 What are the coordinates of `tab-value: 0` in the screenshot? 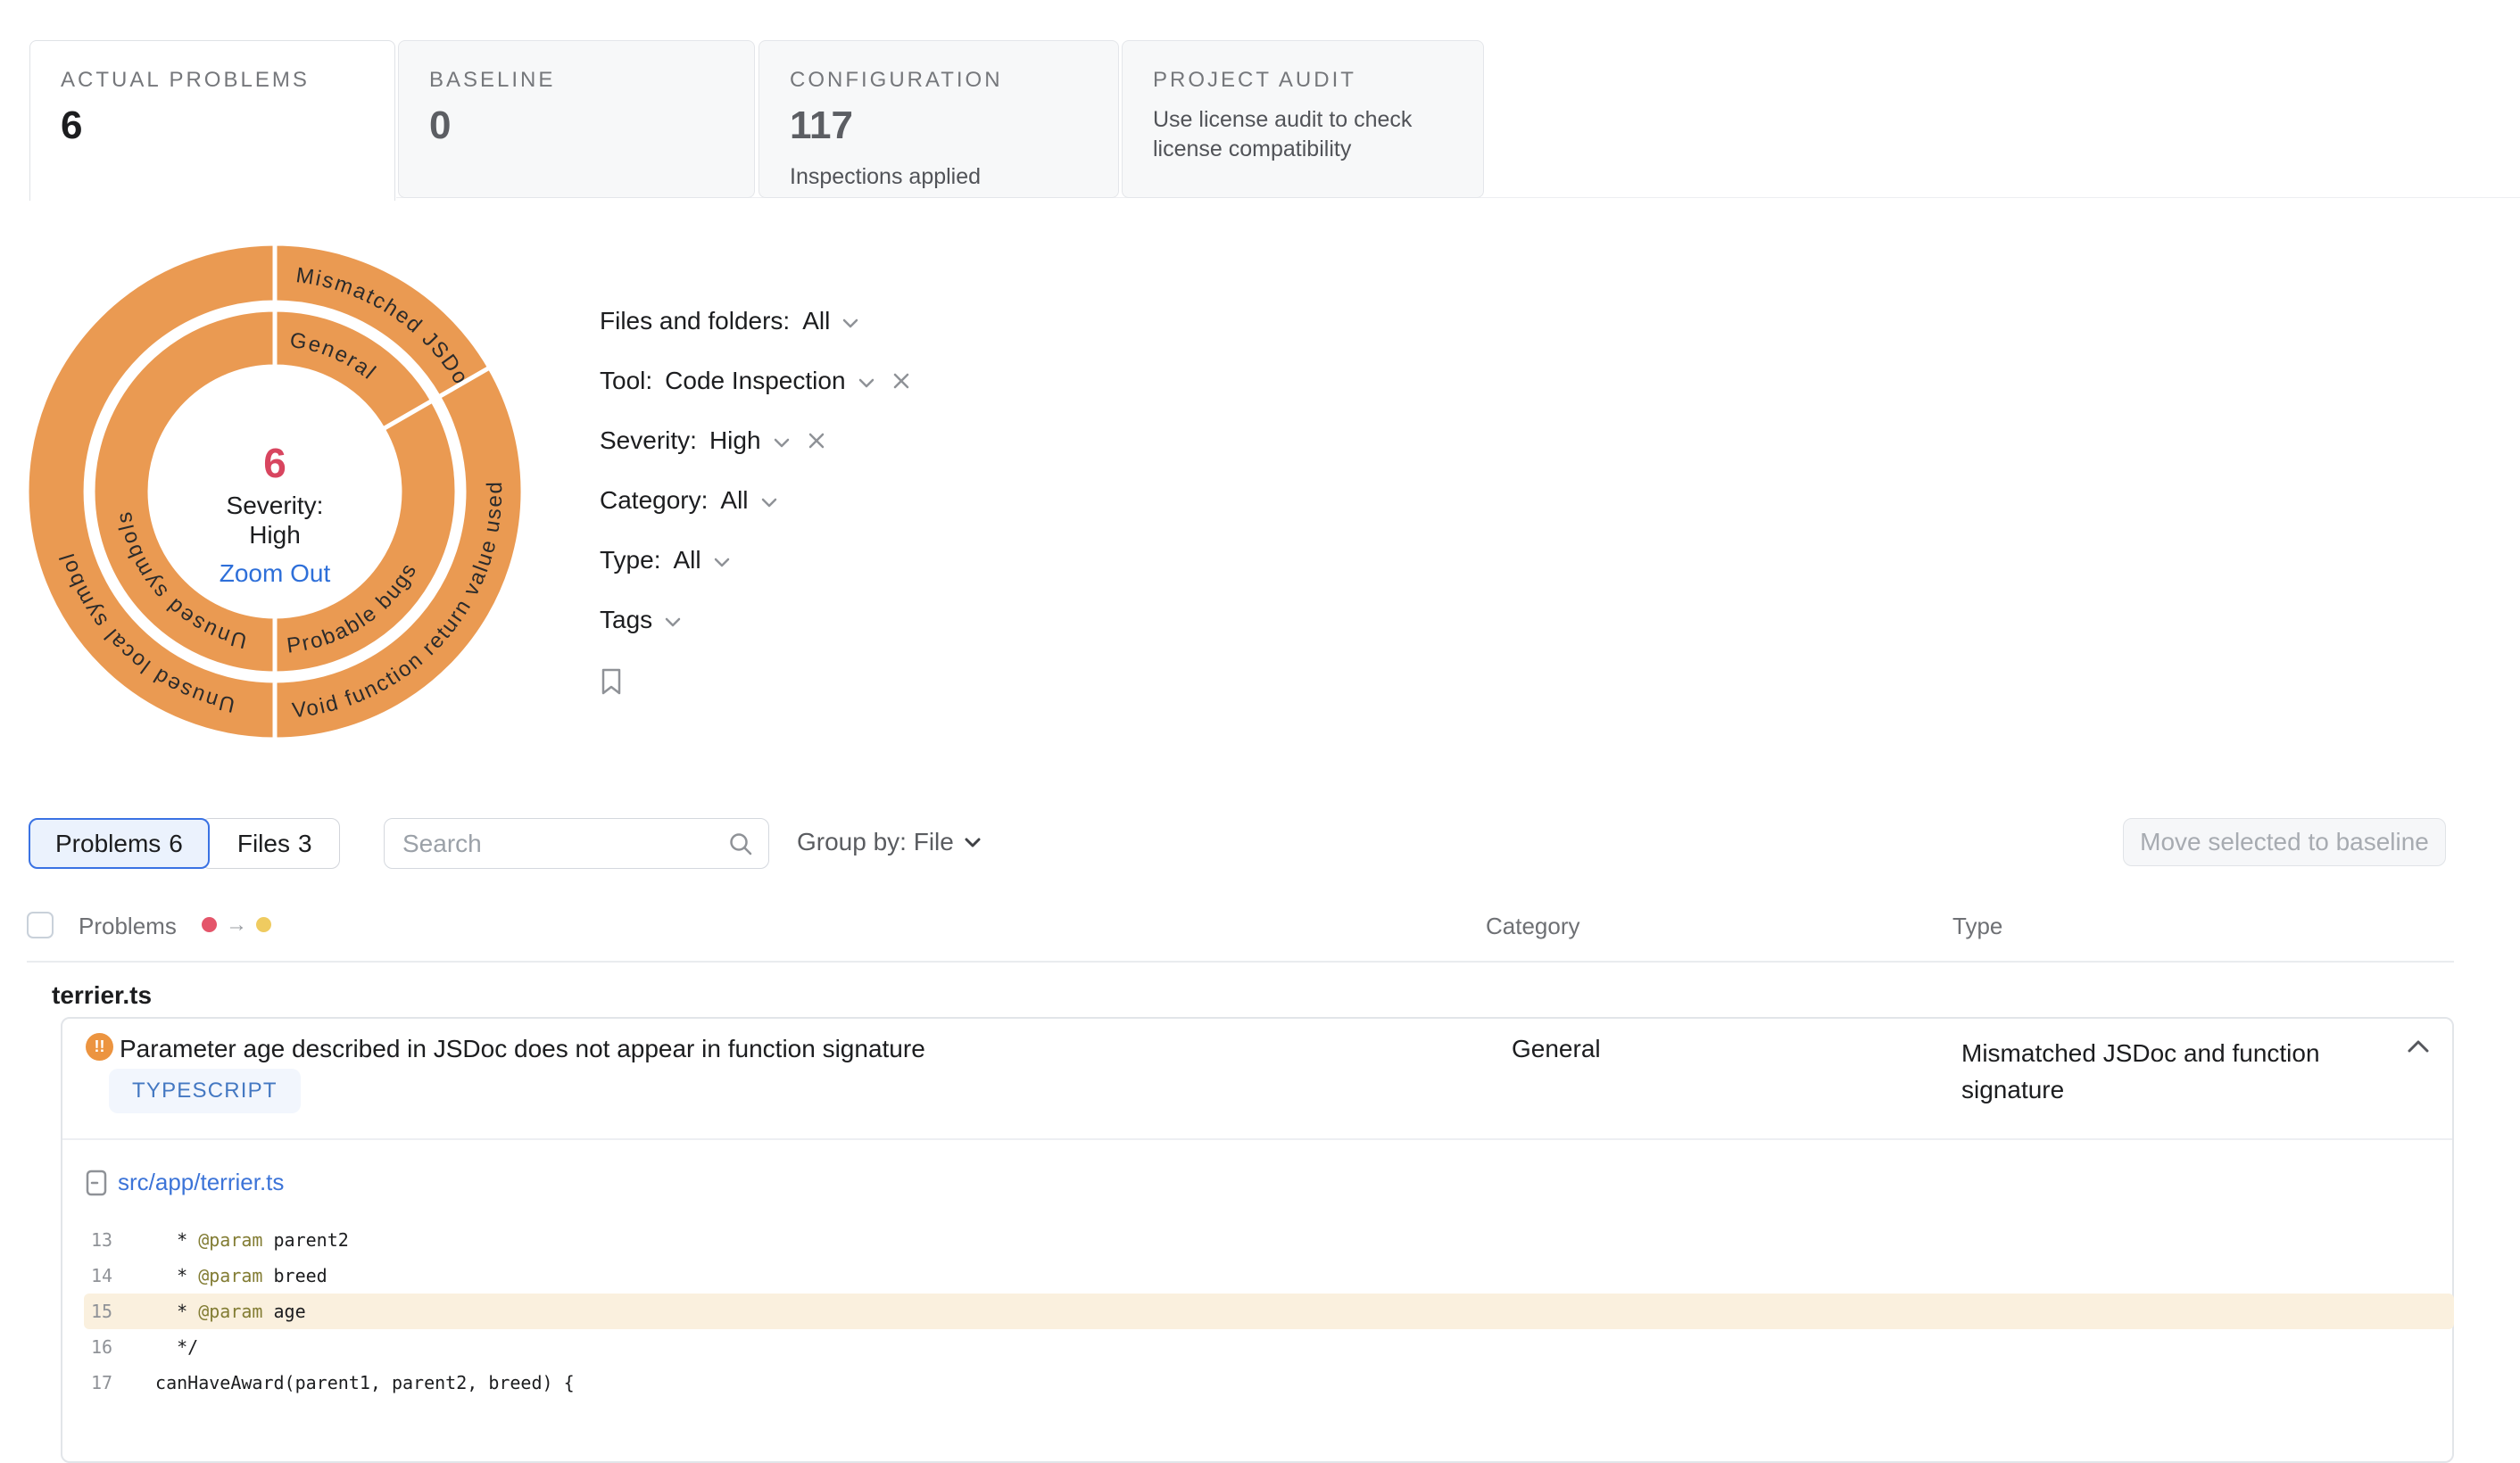 It's located at (440, 125).